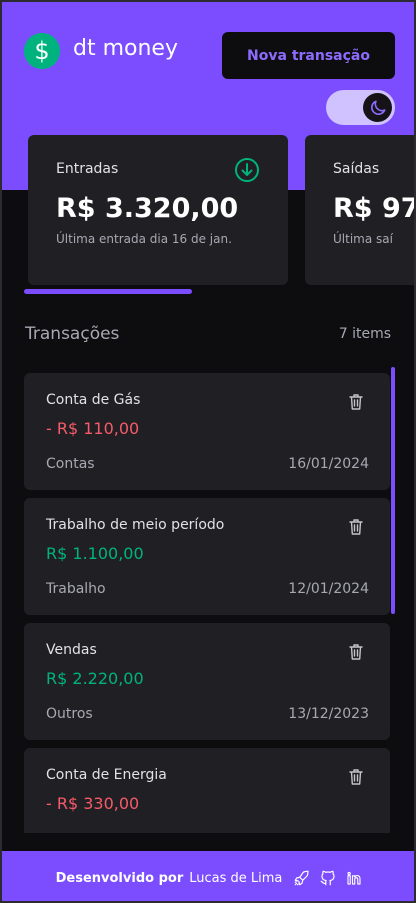 This screenshot has width=416, height=903. What do you see at coordinates (328, 714) in the screenshot?
I see `transaction-date: 13/12/2023` at bounding box center [328, 714].